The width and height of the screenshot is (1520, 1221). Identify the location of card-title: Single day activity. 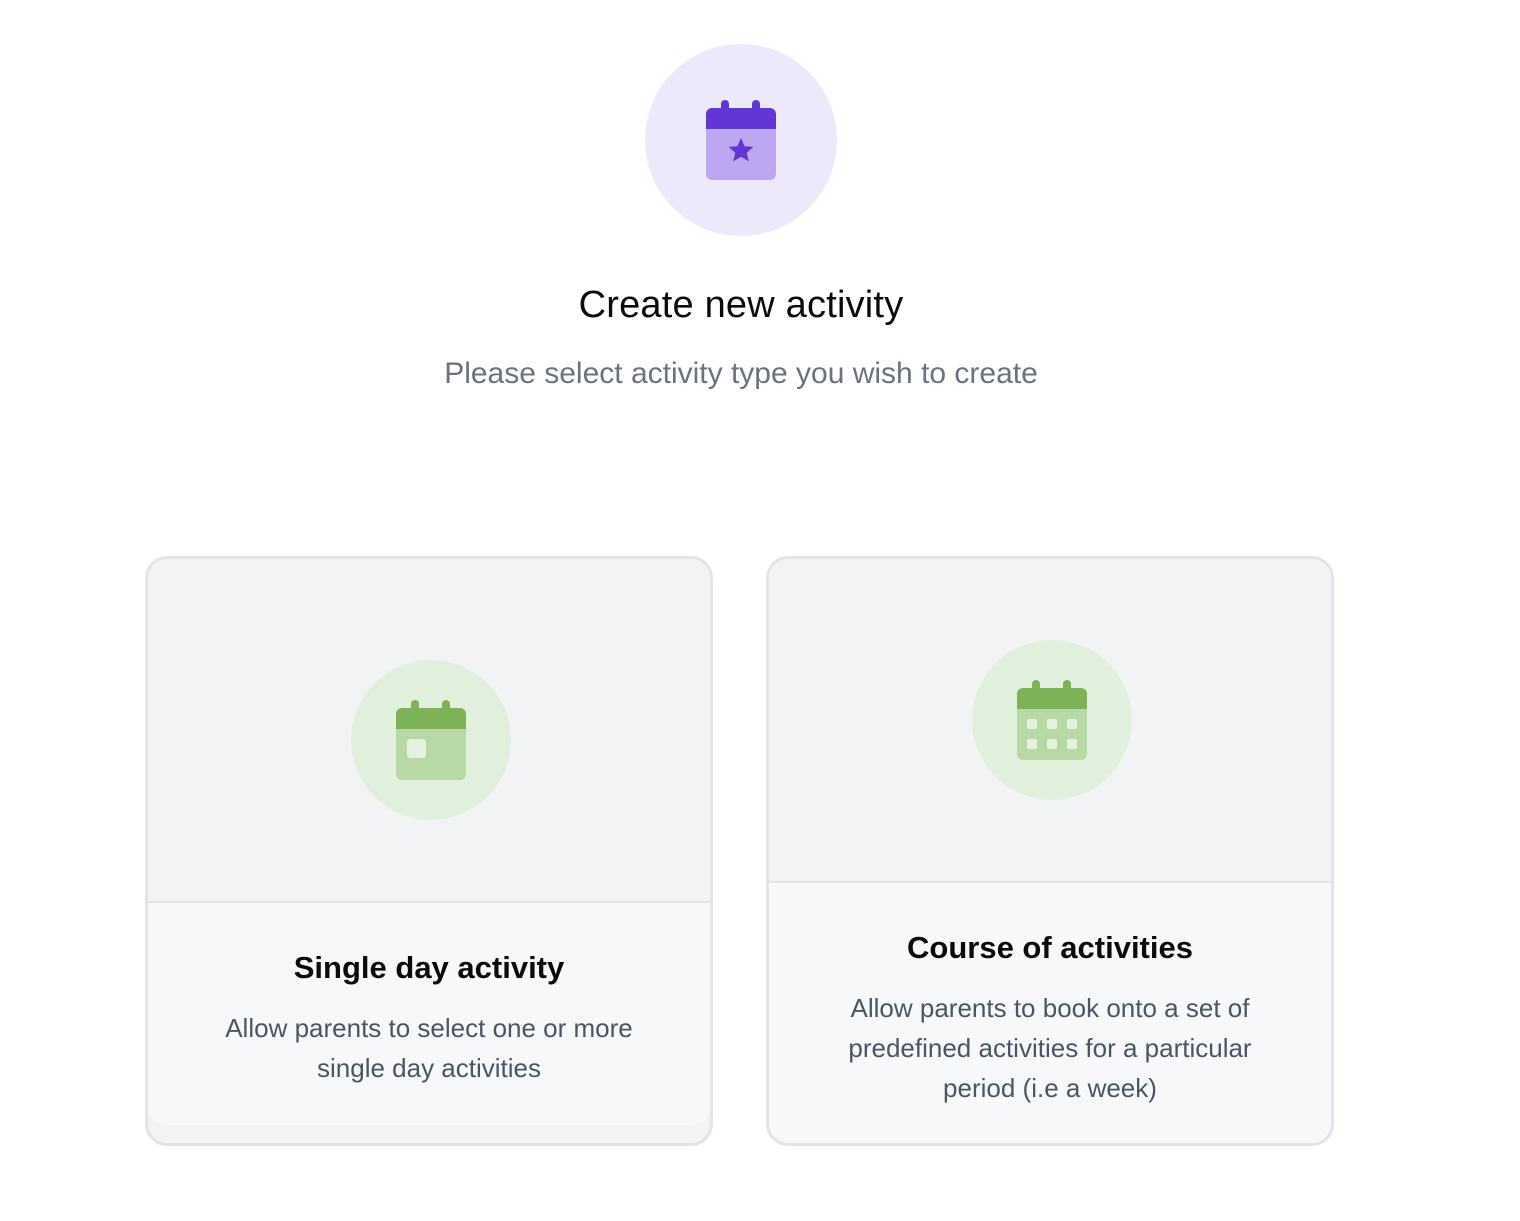
(429, 967).